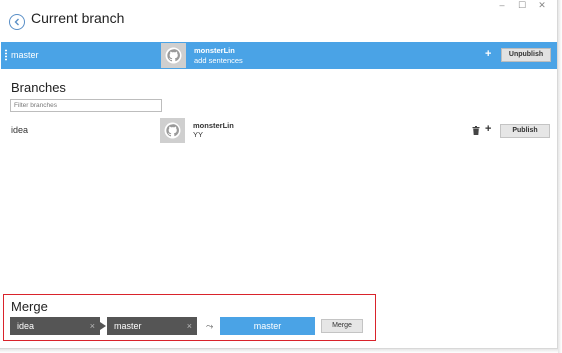 Image resolution: width=562 pixels, height=353 pixels. What do you see at coordinates (502, 5) in the screenshot?
I see `minimize-icon: –` at bounding box center [502, 5].